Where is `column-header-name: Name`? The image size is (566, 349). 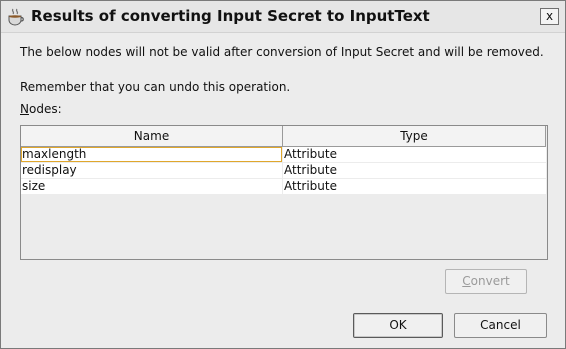 column-header-name: Name is located at coordinates (152, 136).